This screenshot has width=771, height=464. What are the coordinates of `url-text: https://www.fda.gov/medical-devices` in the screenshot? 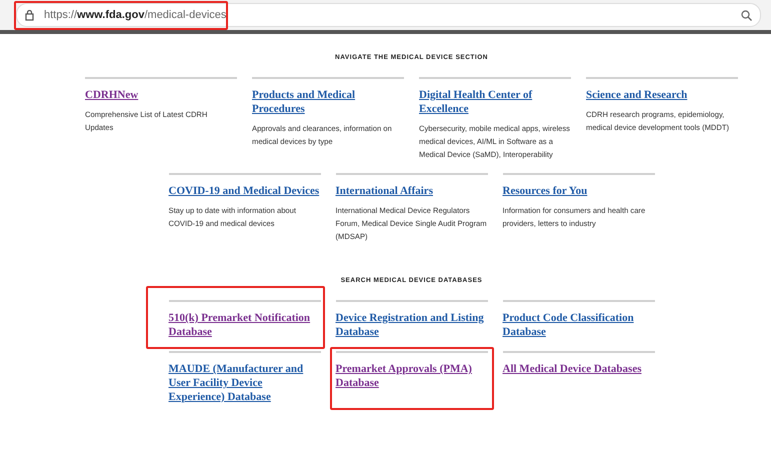 It's located at (135, 15).